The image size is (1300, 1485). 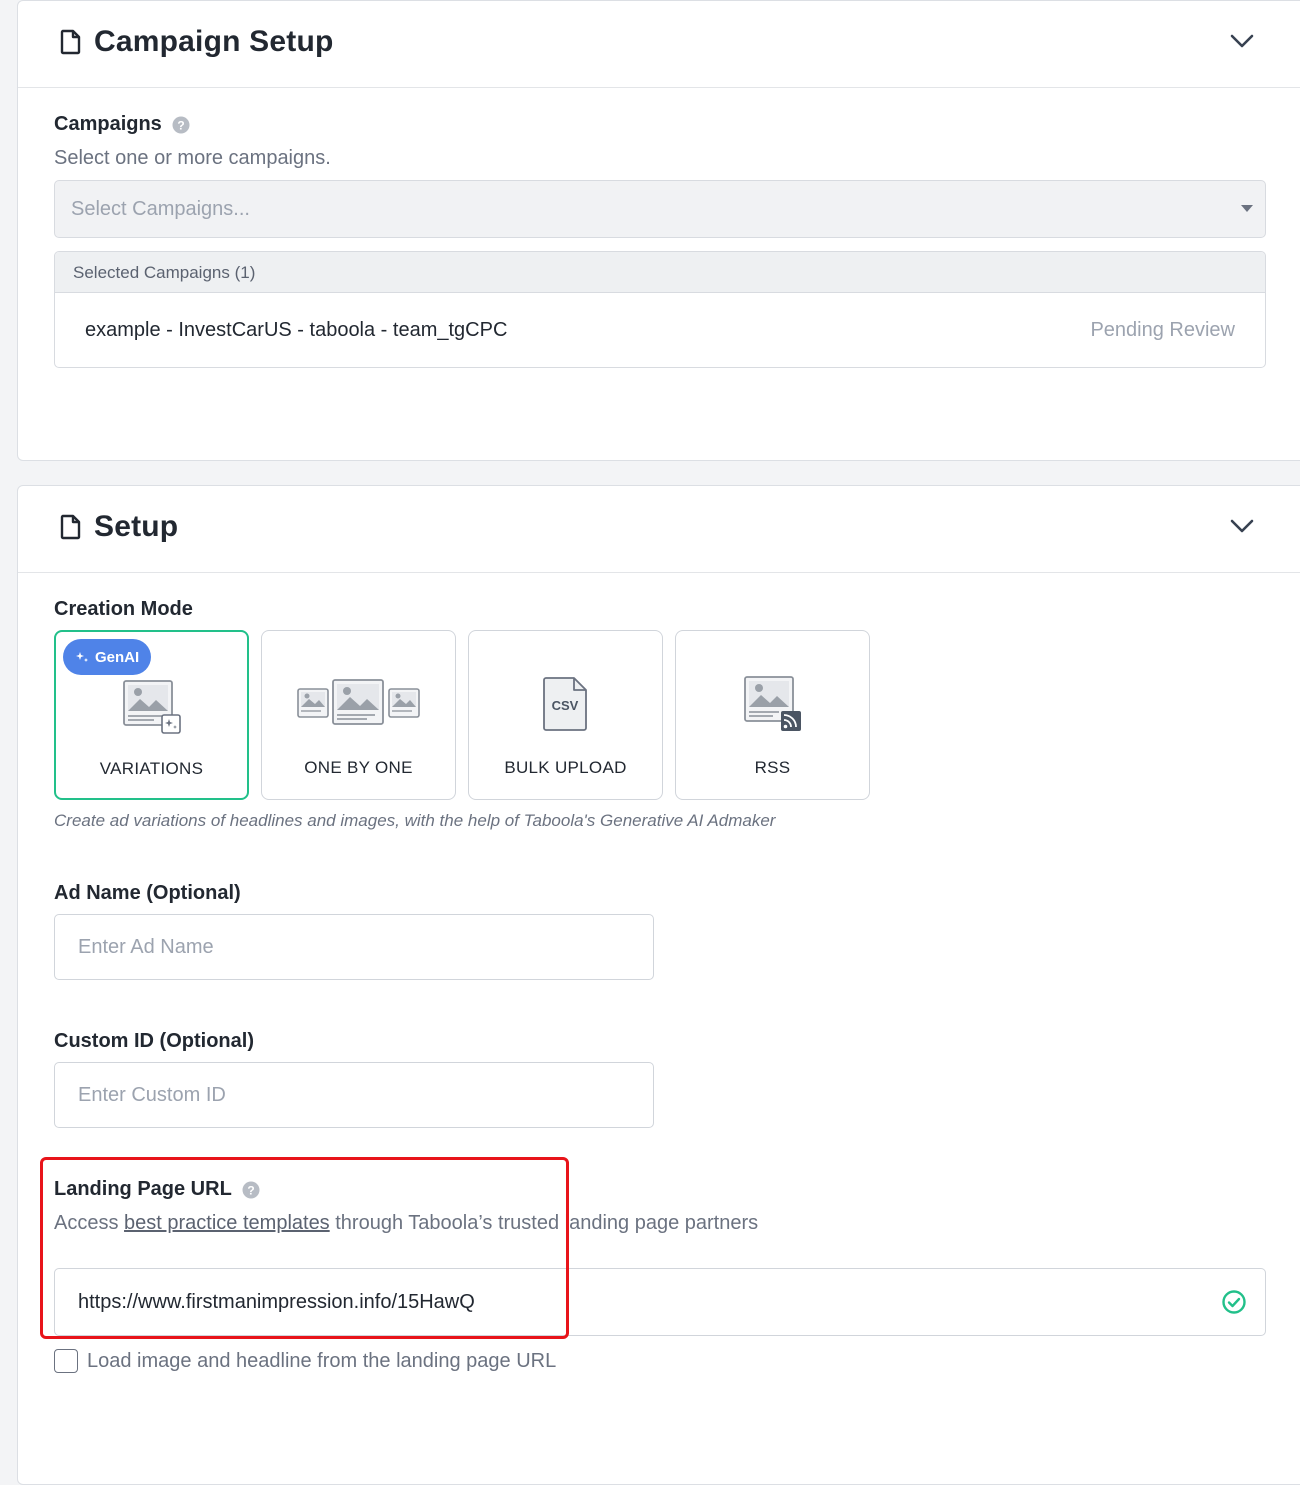 I want to click on csv-icon-text: CSV, so click(x=564, y=705).